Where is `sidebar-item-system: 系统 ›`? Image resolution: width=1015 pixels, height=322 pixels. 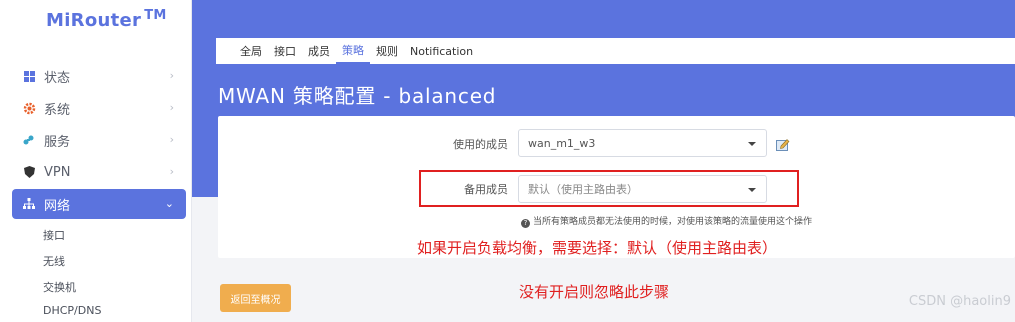
sidebar-item-system: 系统 › is located at coordinates (99, 108).